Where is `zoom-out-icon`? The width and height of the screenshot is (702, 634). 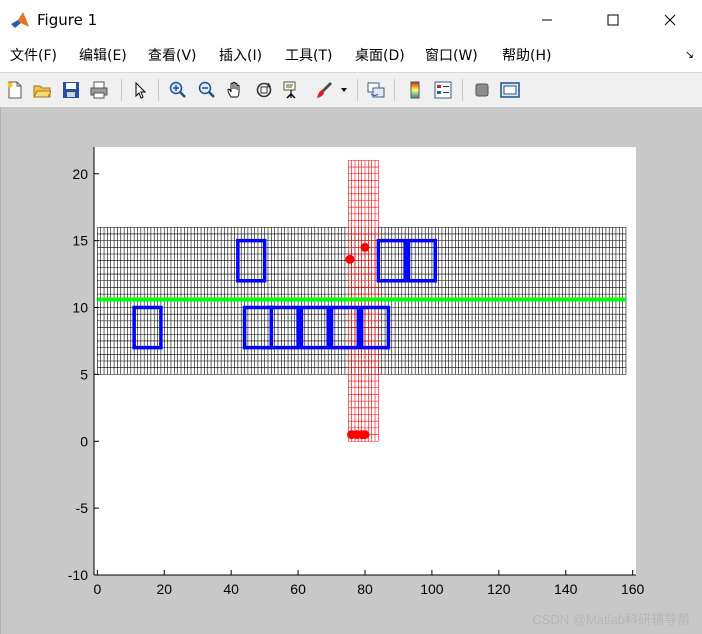
zoom-out-icon is located at coordinates (207, 90).